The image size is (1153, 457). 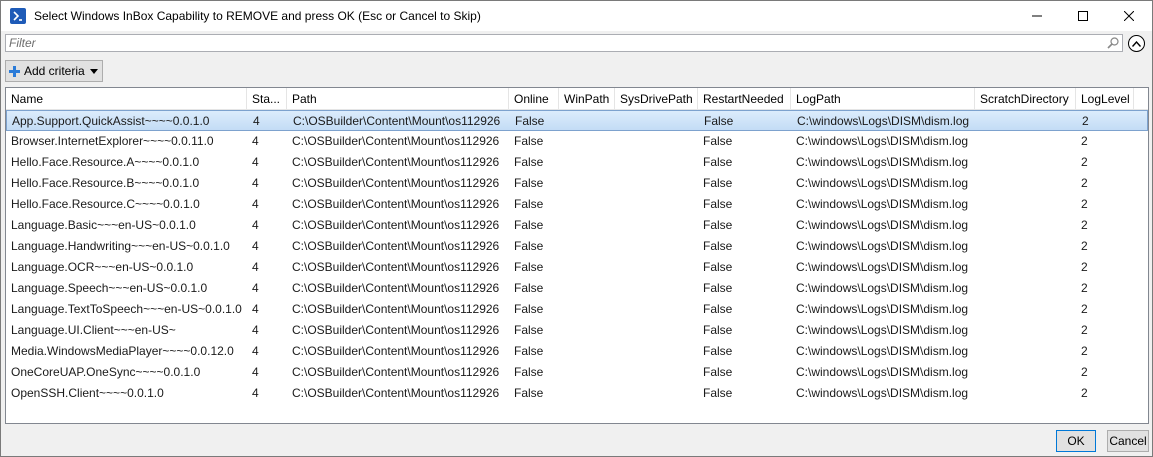 What do you see at coordinates (883, 99) in the screenshot?
I see `column-header-logpath: LogPath` at bounding box center [883, 99].